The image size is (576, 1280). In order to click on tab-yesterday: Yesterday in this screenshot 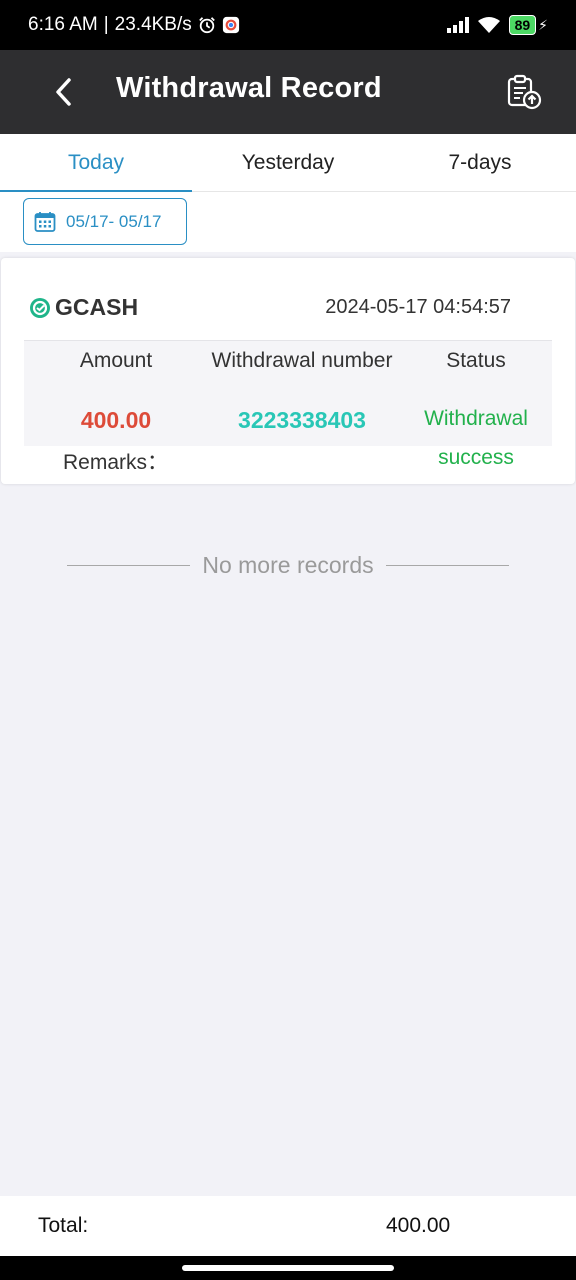, I will do `click(288, 163)`.